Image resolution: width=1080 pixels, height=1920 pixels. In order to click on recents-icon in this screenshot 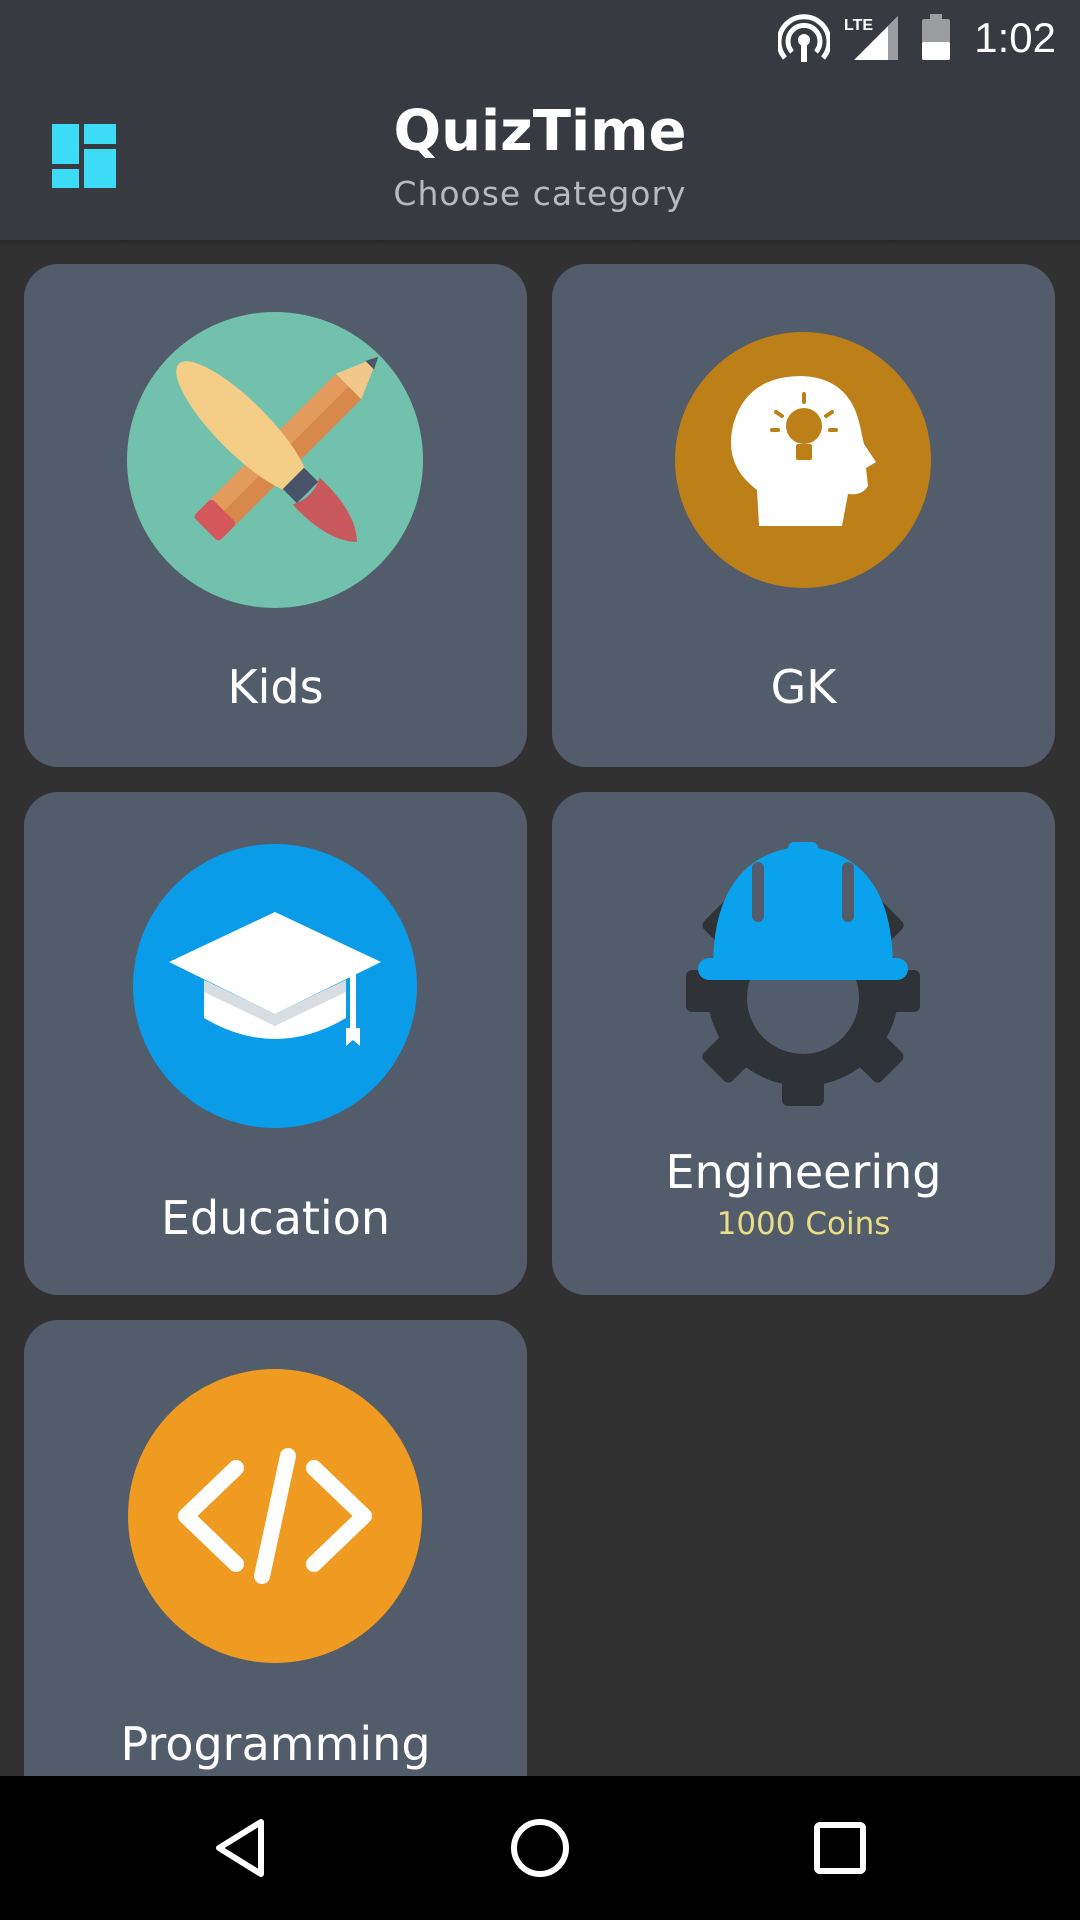, I will do `click(840, 1848)`.